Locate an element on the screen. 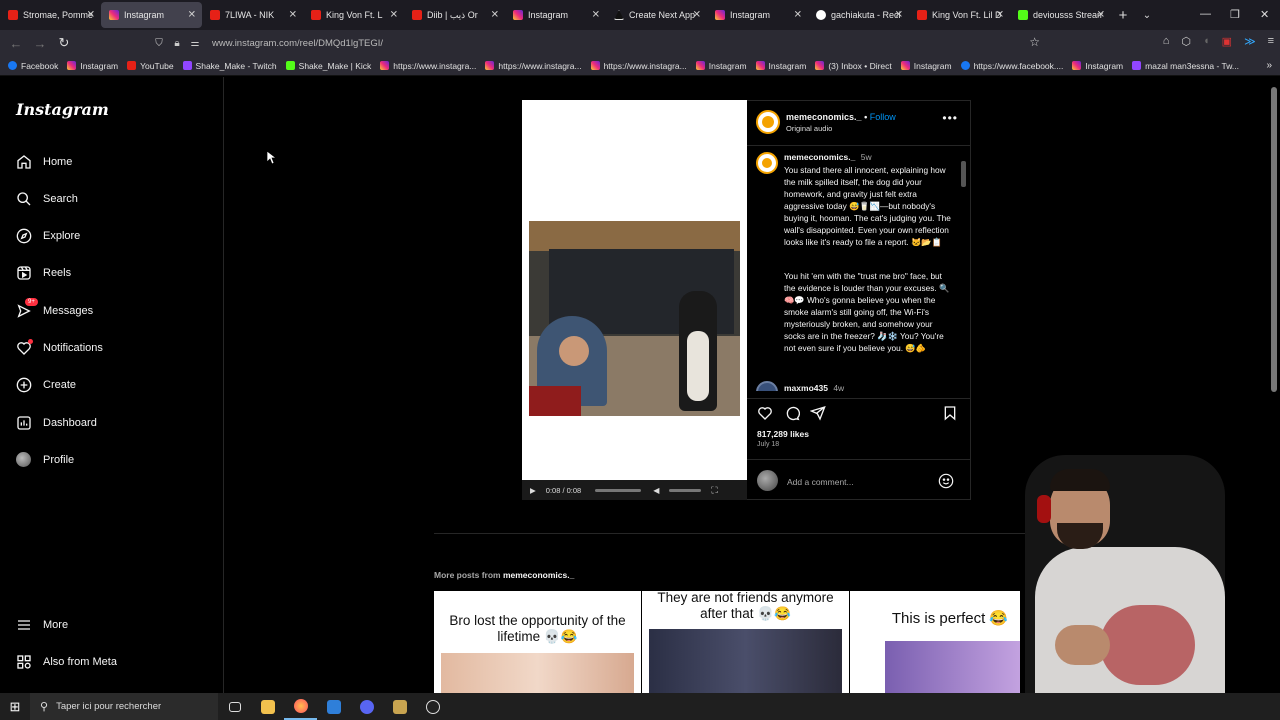  save-bookmark-icon is located at coordinates (950, 413).